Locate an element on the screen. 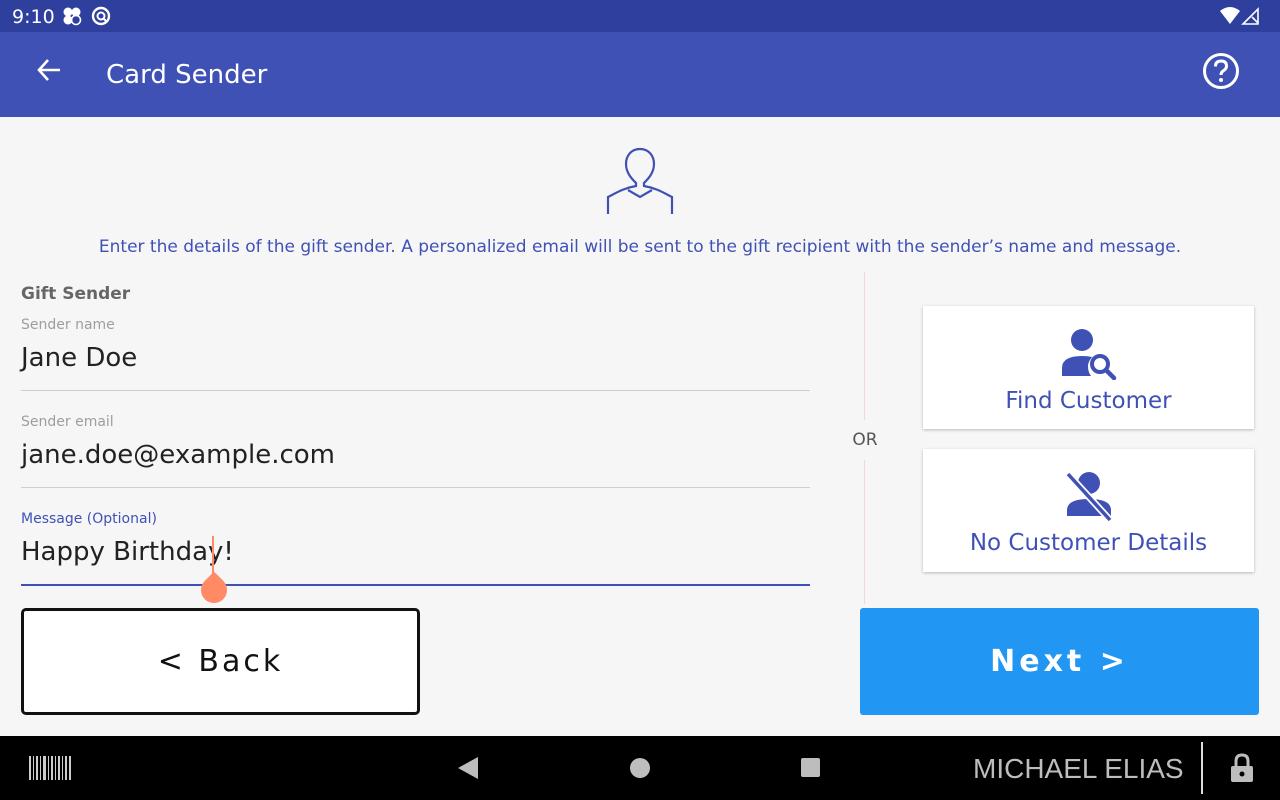 The width and height of the screenshot is (1280, 800). no-customer-details-button: No Customer Details is located at coordinates (1088, 510).